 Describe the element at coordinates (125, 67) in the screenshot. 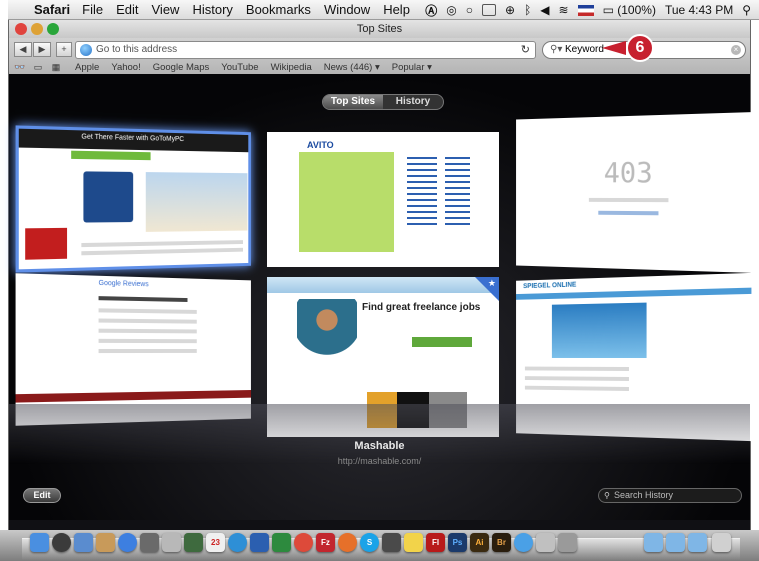

I see `bookmark-yahoo: Yahoo!` at that location.